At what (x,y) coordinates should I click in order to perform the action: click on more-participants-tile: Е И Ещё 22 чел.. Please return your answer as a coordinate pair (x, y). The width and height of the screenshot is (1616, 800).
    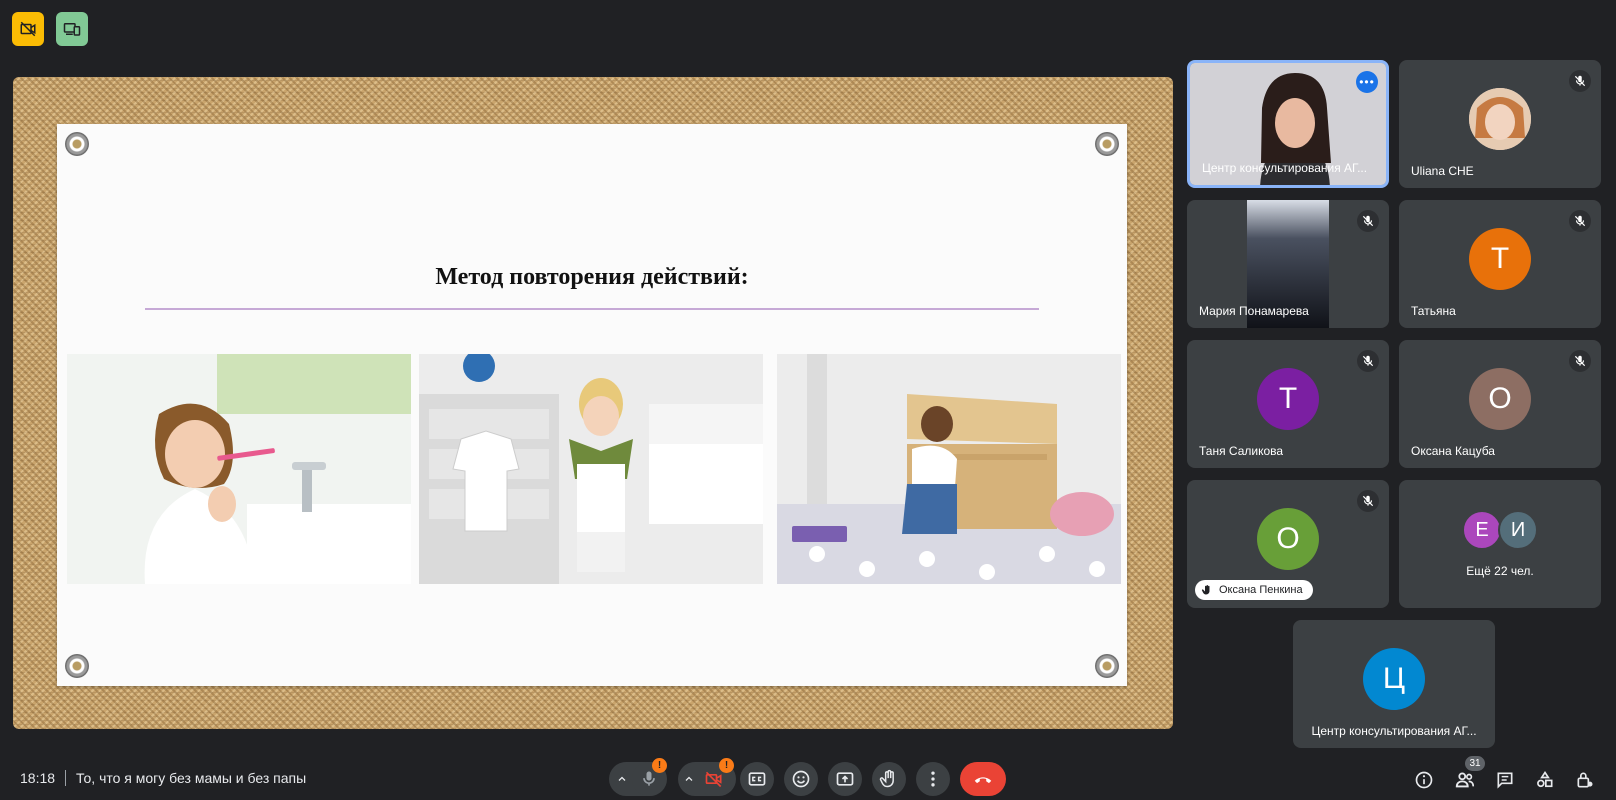
    Looking at the image, I should click on (1500, 544).